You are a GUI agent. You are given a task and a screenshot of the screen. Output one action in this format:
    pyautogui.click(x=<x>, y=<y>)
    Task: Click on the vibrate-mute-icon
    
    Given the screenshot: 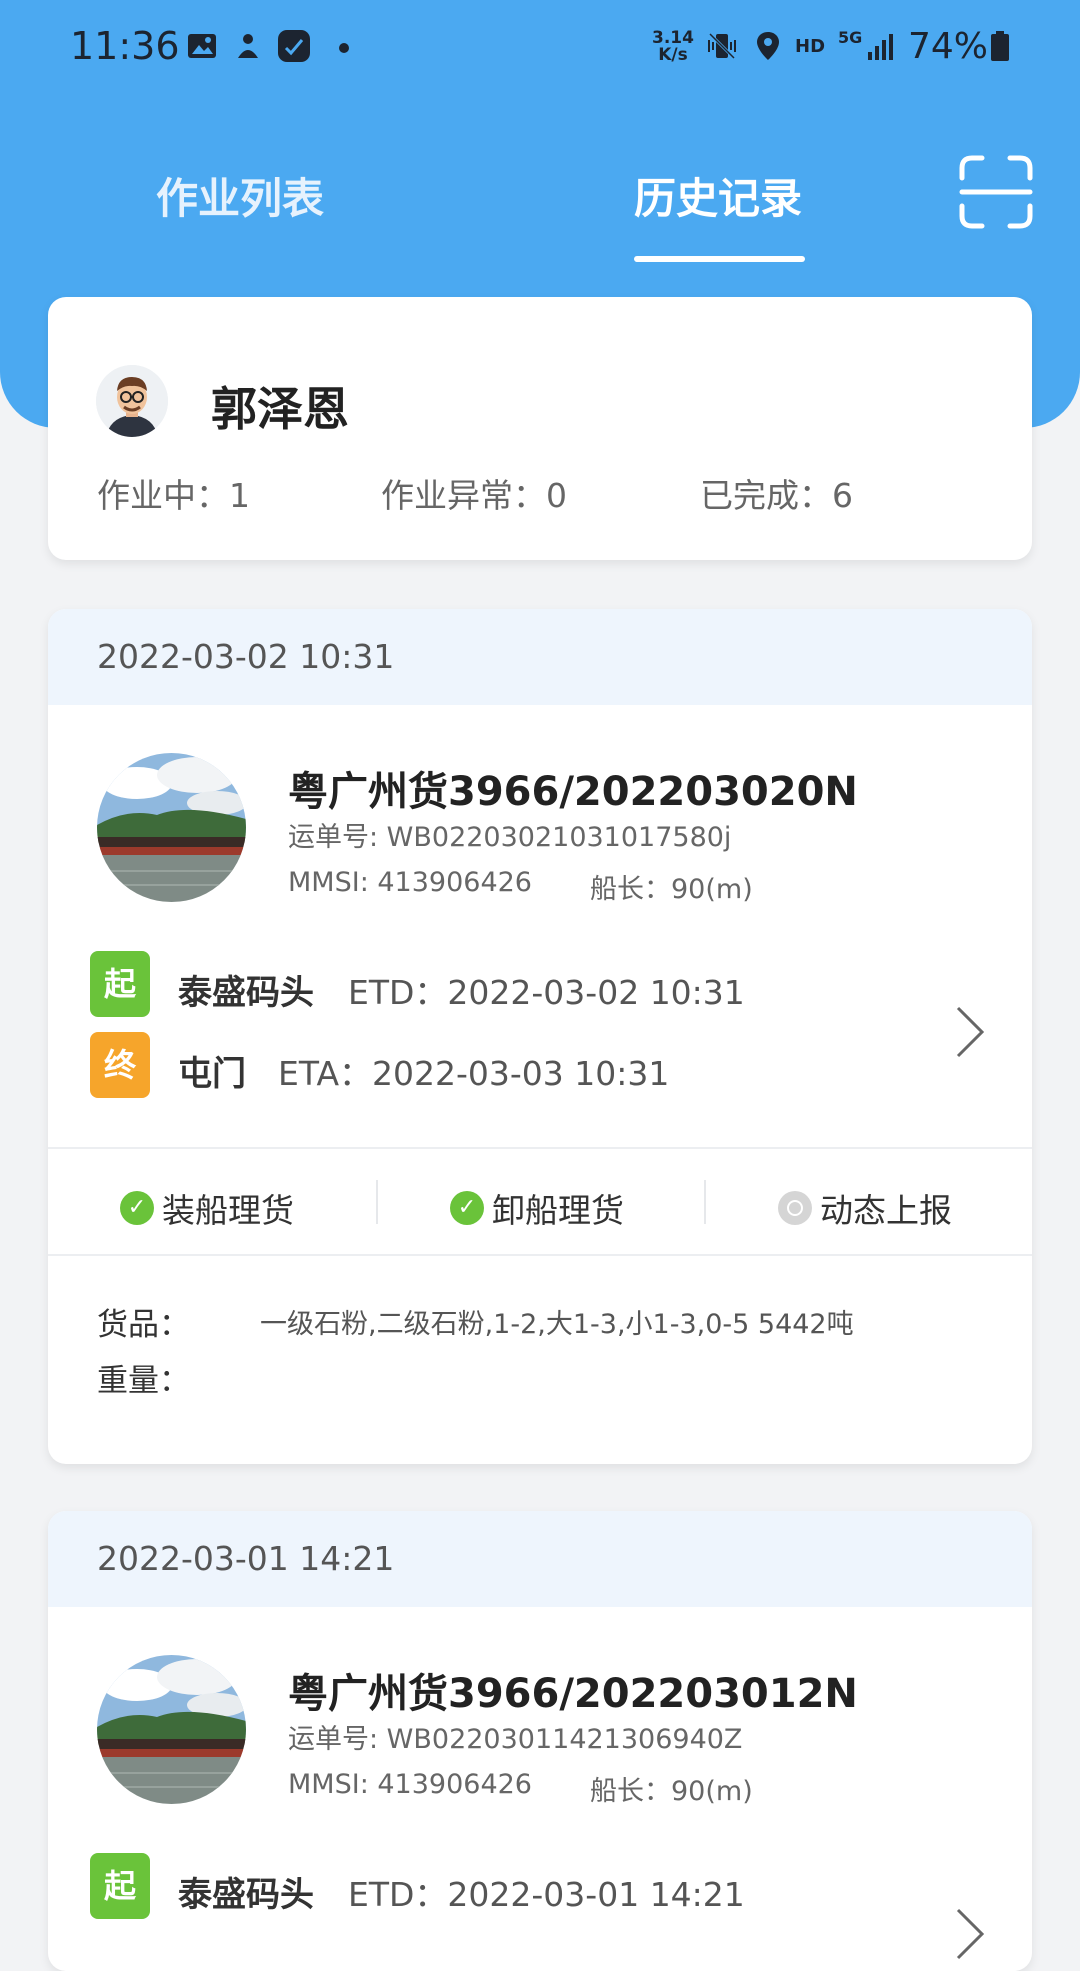 What is the action you would take?
    pyautogui.click(x=722, y=46)
    